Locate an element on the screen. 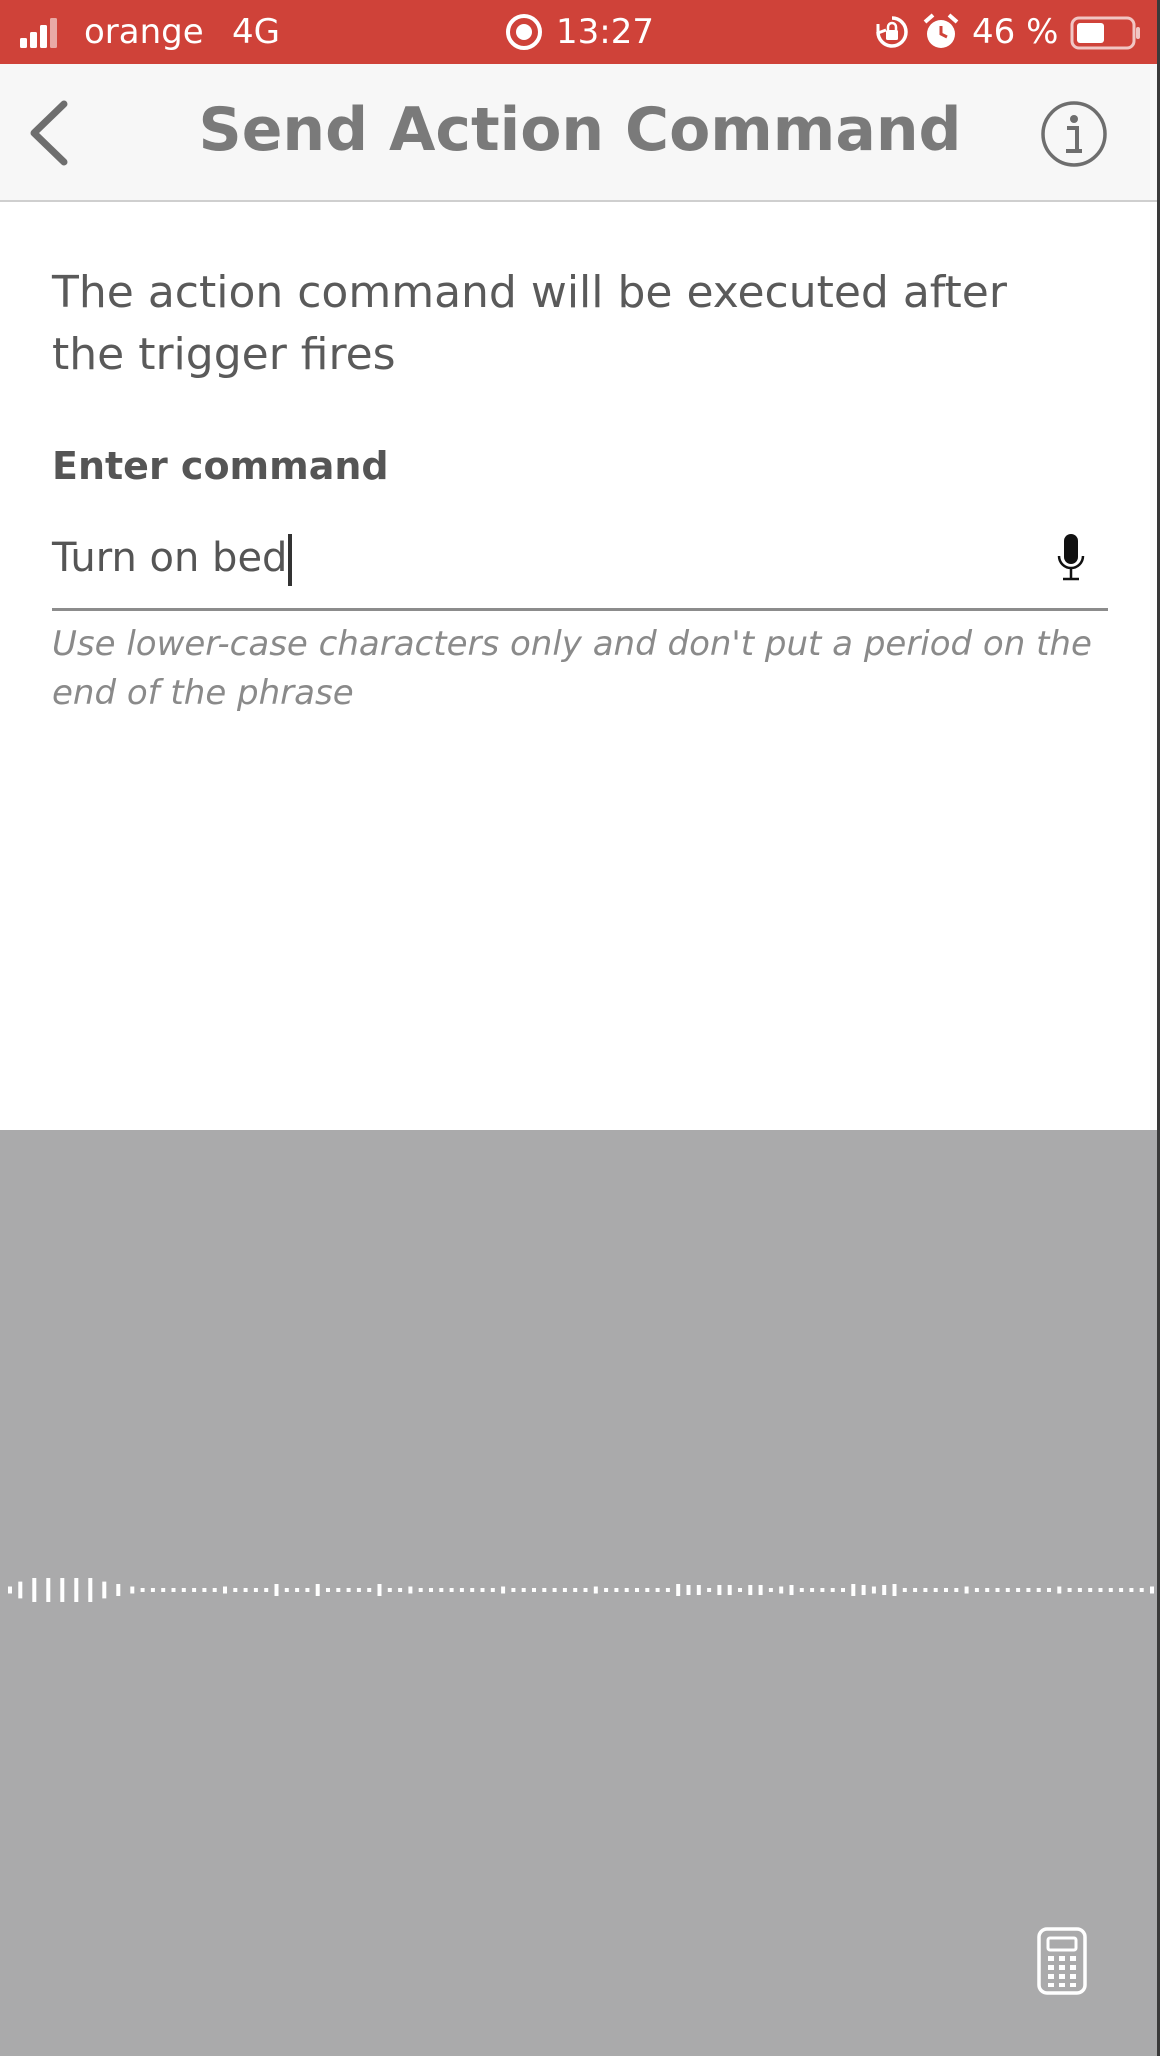 This screenshot has width=1160, height=2056. battery-percentage: 46 % is located at coordinates (1015, 32).